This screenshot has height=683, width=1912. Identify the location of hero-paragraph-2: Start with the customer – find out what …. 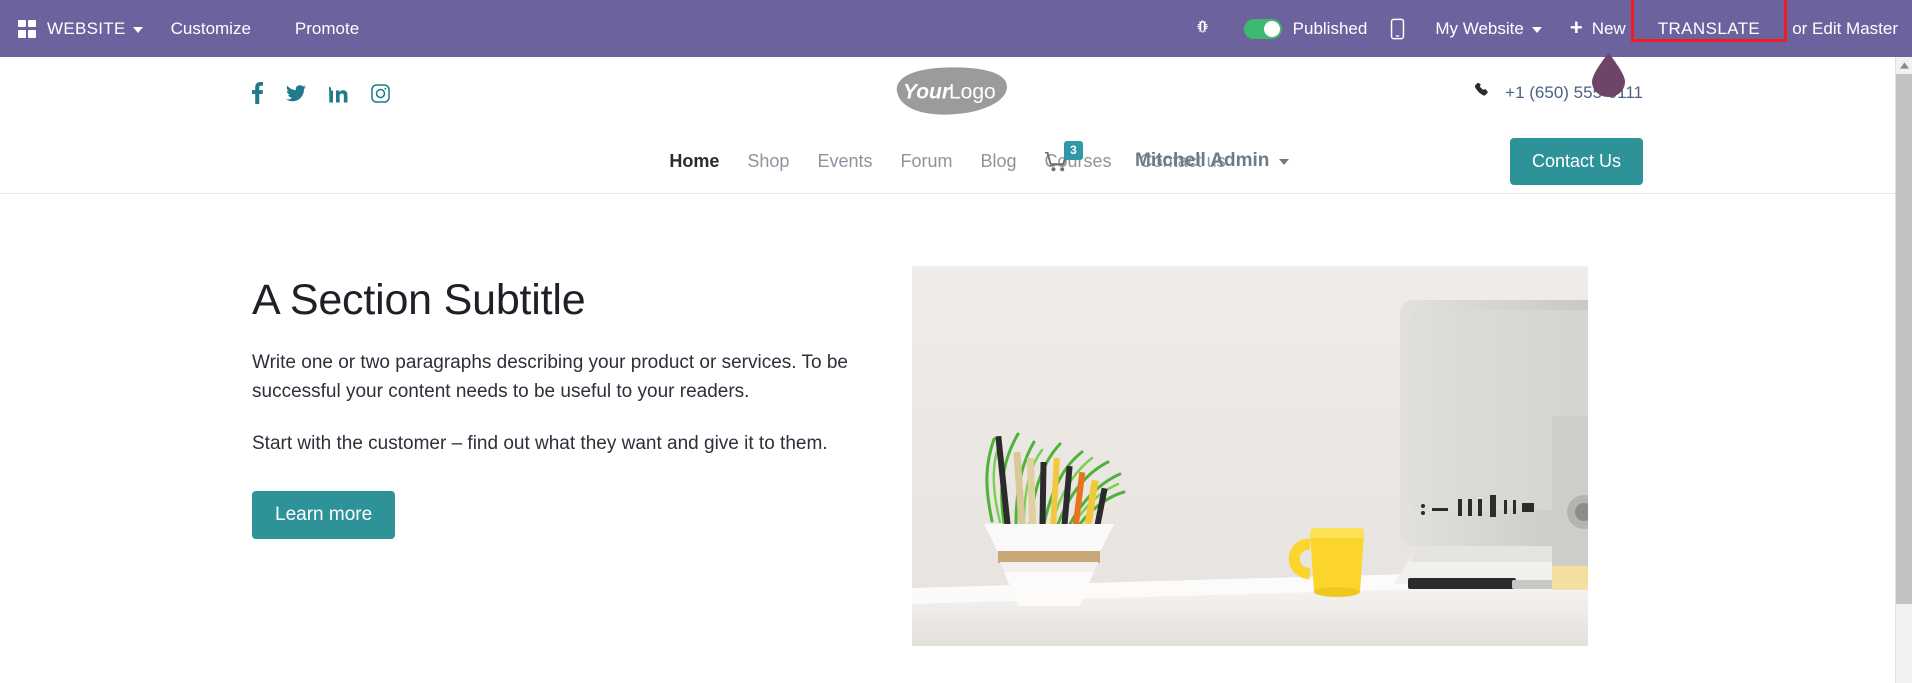
(540, 444).